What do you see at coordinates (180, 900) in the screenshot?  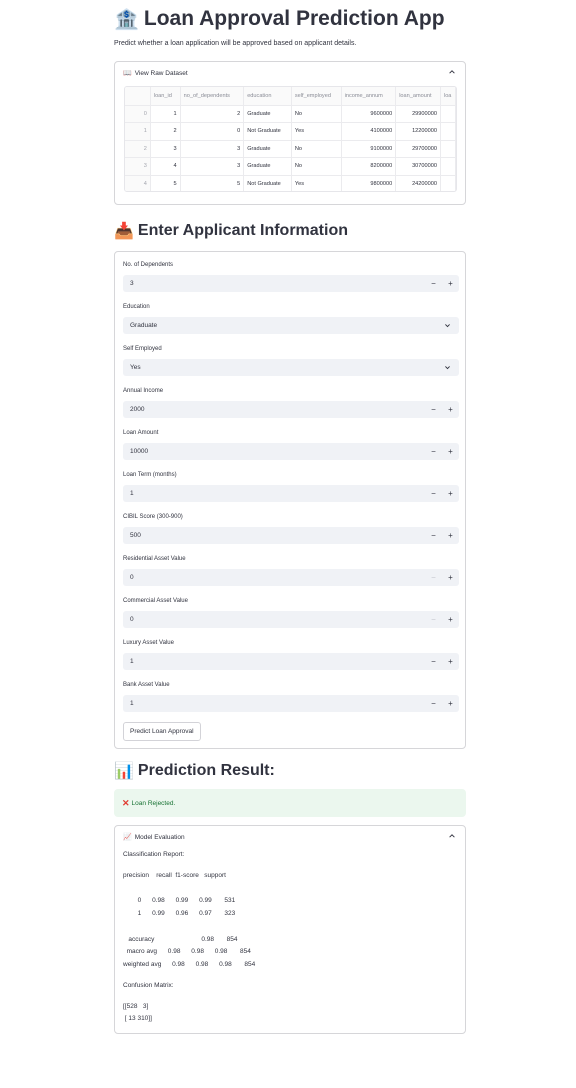 I see `classification-report-row: 0 0.98 0.99 0.99 531` at bounding box center [180, 900].